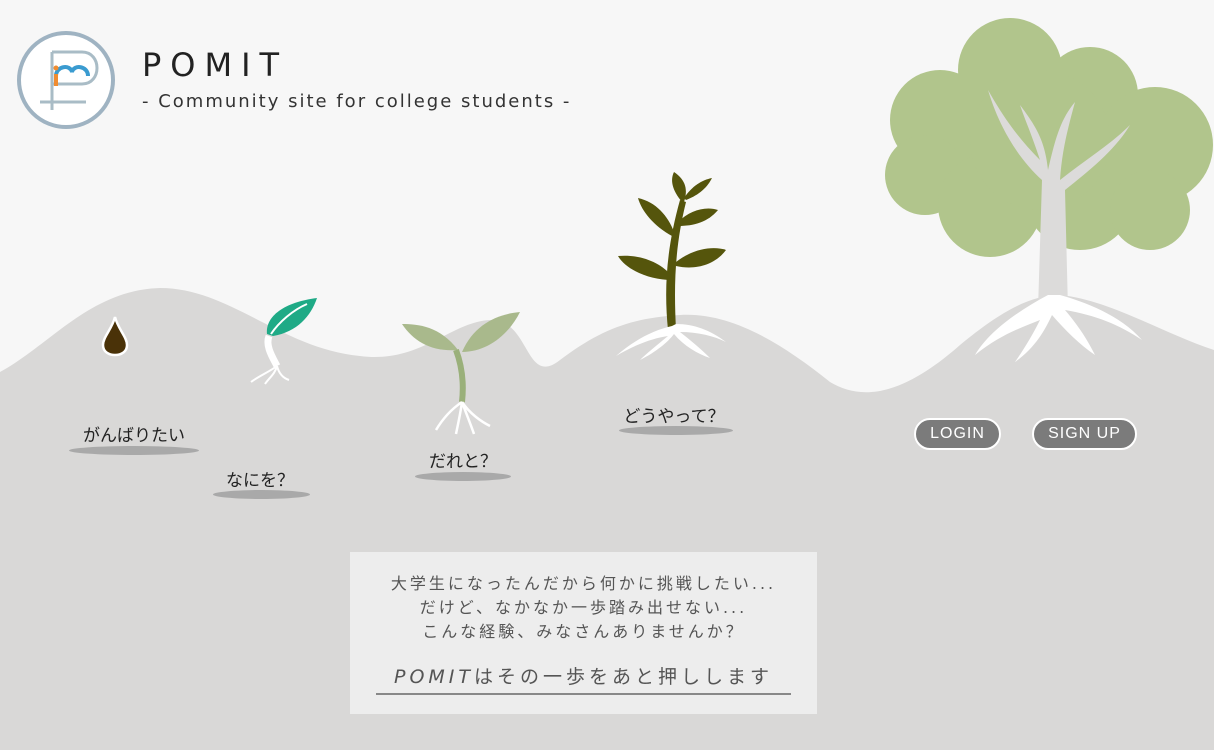  What do you see at coordinates (624, 677) in the screenshot?
I see `tagline-text: はその一歩をあと押しします` at bounding box center [624, 677].